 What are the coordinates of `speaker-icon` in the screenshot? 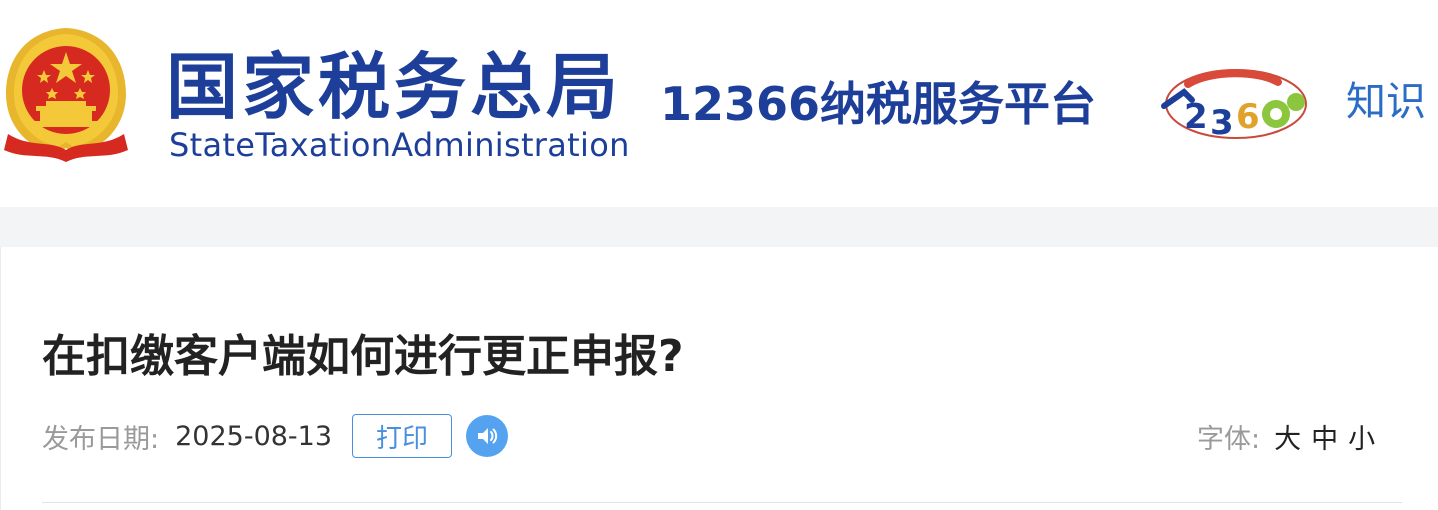 It's located at (488, 436).